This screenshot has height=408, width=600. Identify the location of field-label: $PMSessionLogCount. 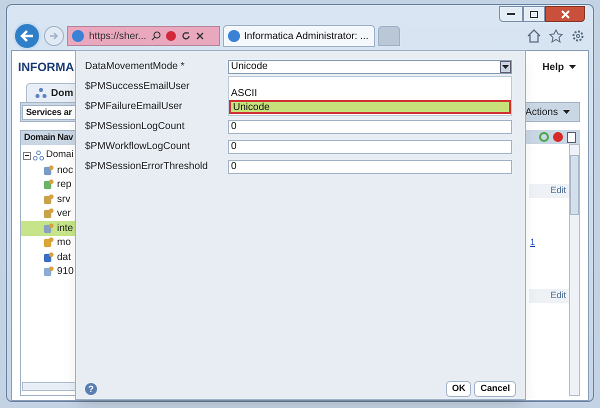
(135, 127).